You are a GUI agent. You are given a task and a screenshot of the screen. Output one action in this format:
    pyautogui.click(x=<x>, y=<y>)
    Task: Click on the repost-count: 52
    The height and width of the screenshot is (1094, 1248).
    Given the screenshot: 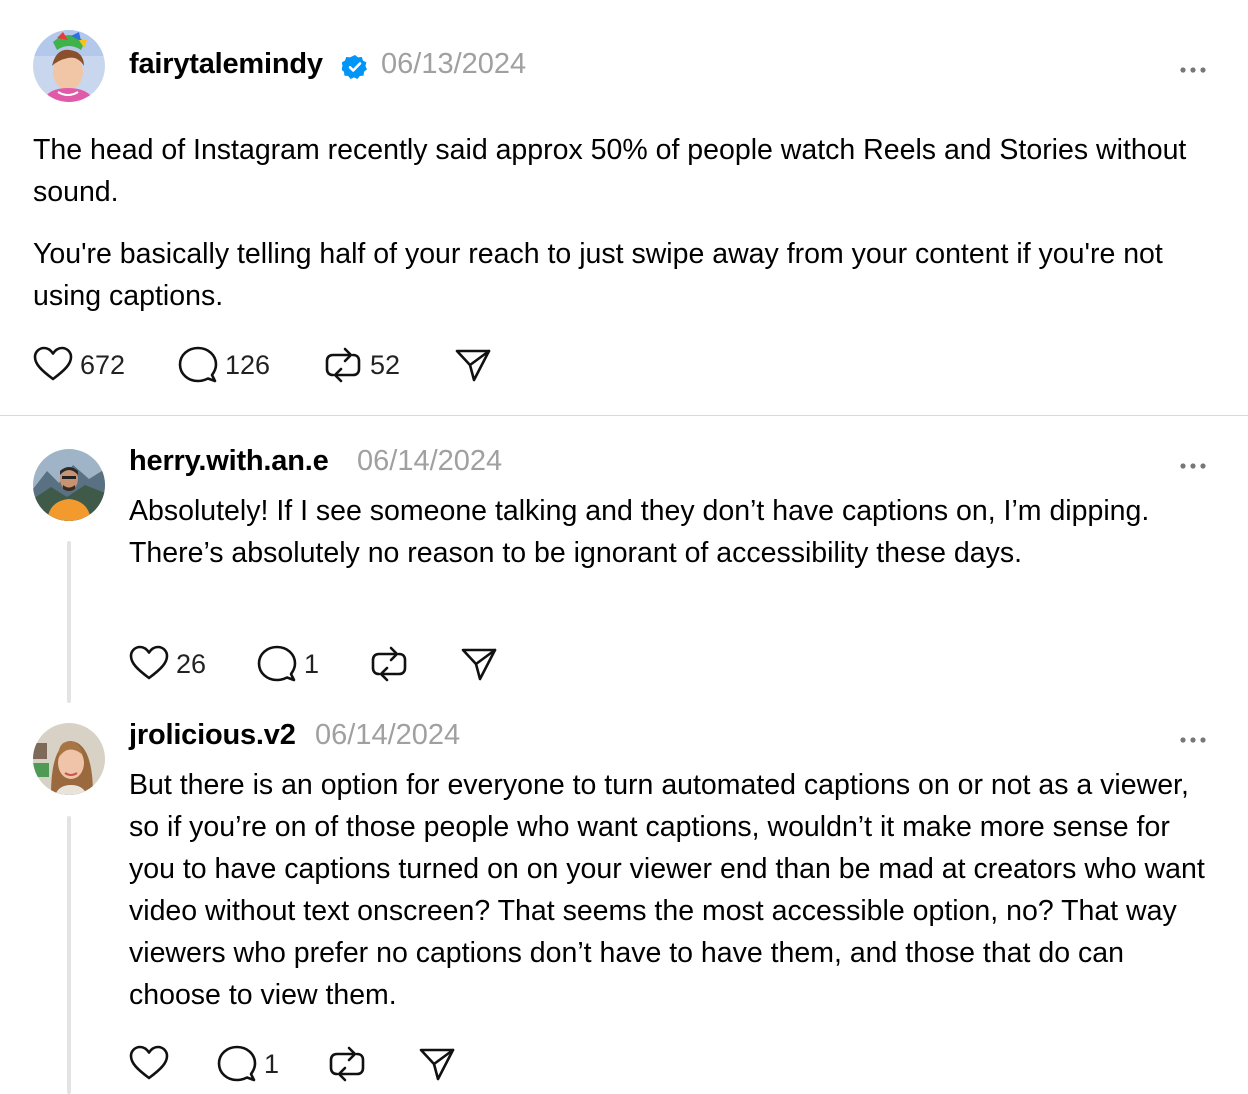 What is the action you would take?
    pyautogui.click(x=385, y=364)
    